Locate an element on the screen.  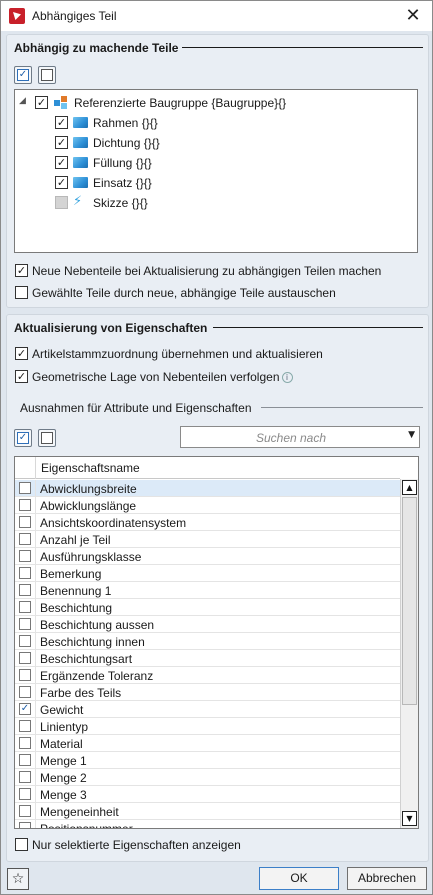
tree-item-label: Rahmen {}{} is located at coordinates (125, 123).